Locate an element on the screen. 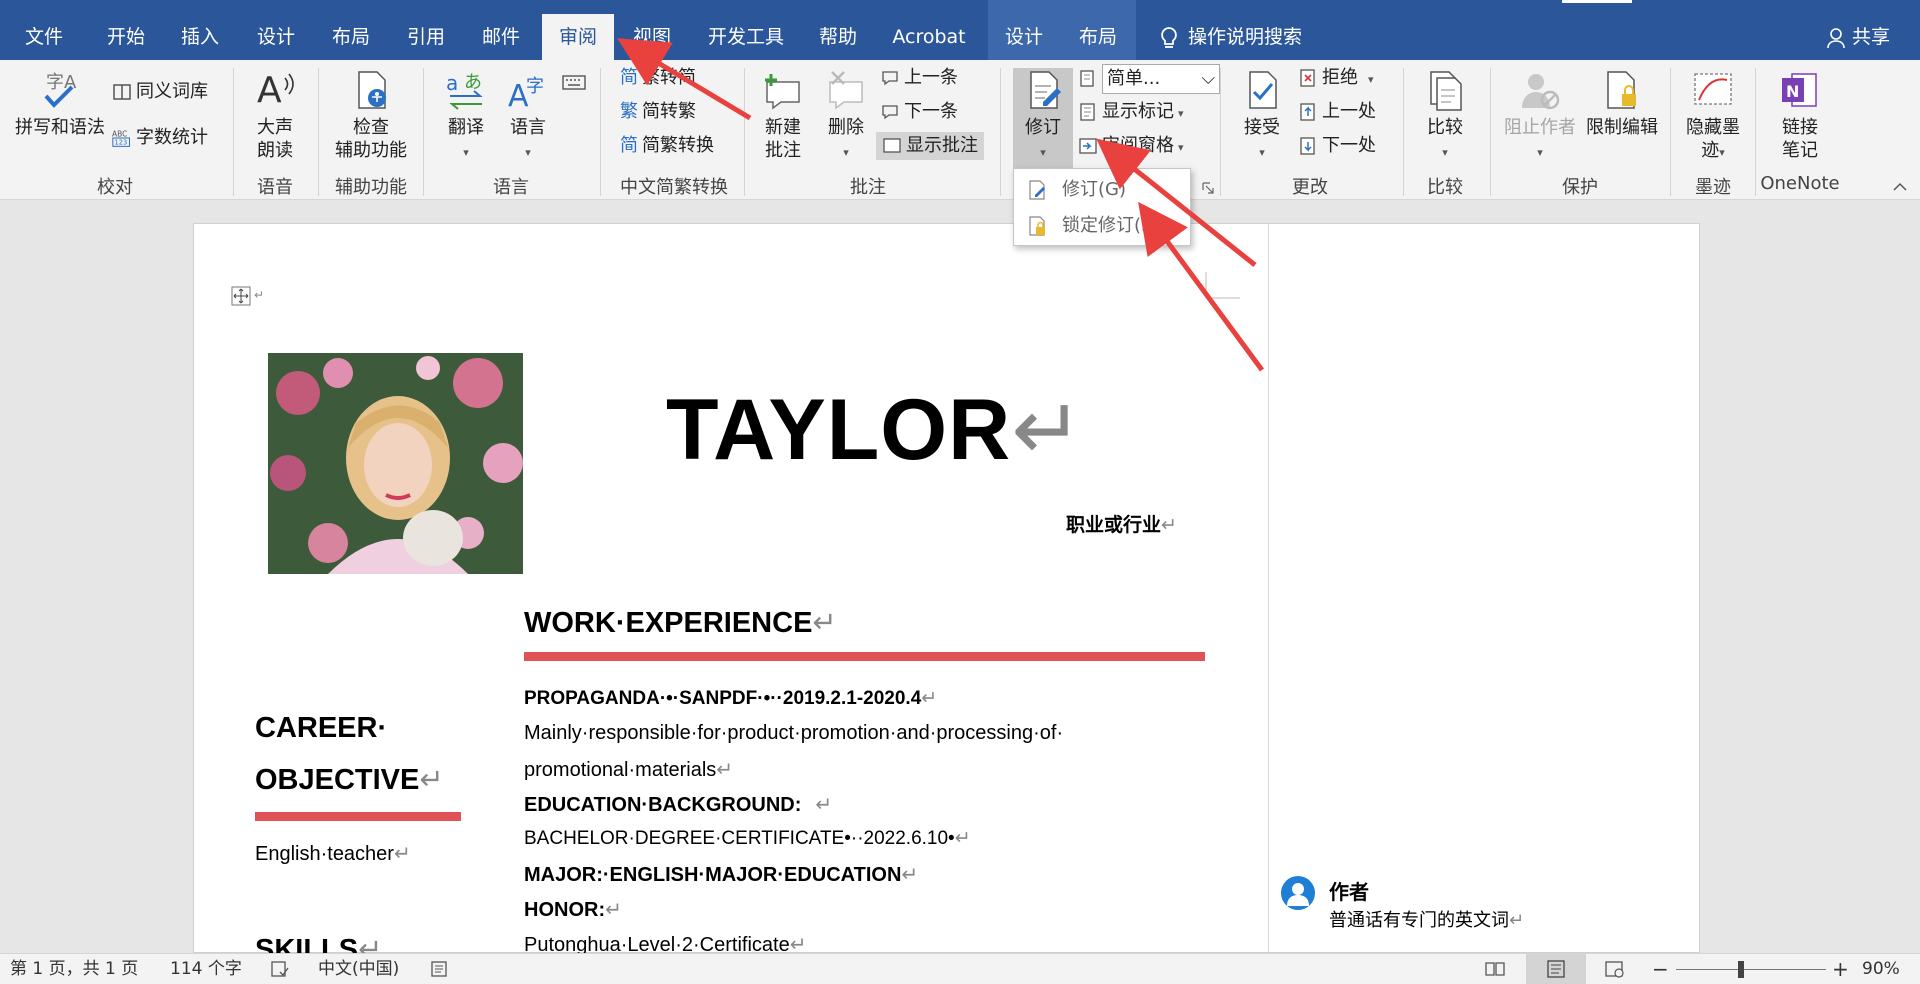 The image size is (1920, 984). simplified-to-traditional-button: 繁简转繁 is located at coordinates (658, 112).